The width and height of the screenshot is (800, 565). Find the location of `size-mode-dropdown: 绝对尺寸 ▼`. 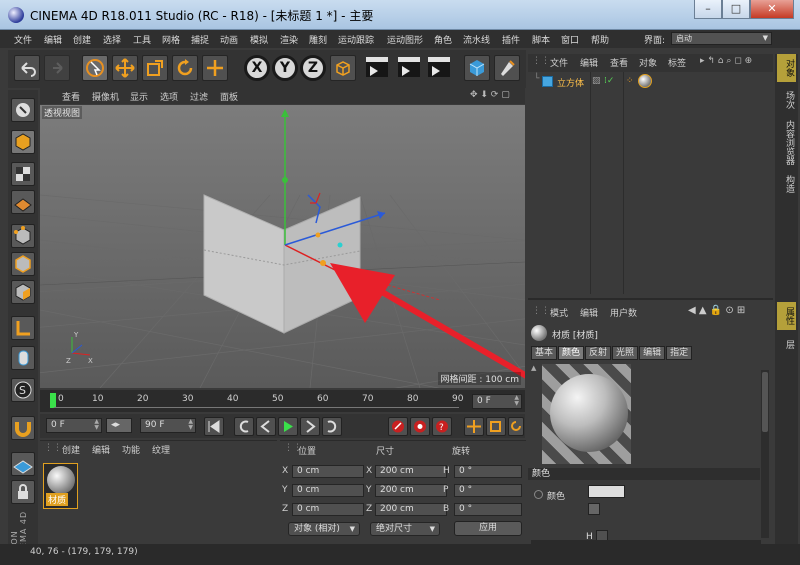

size-mode-dropdown: 绝对尺寸 ▼ is located at coordinates (405, 529).